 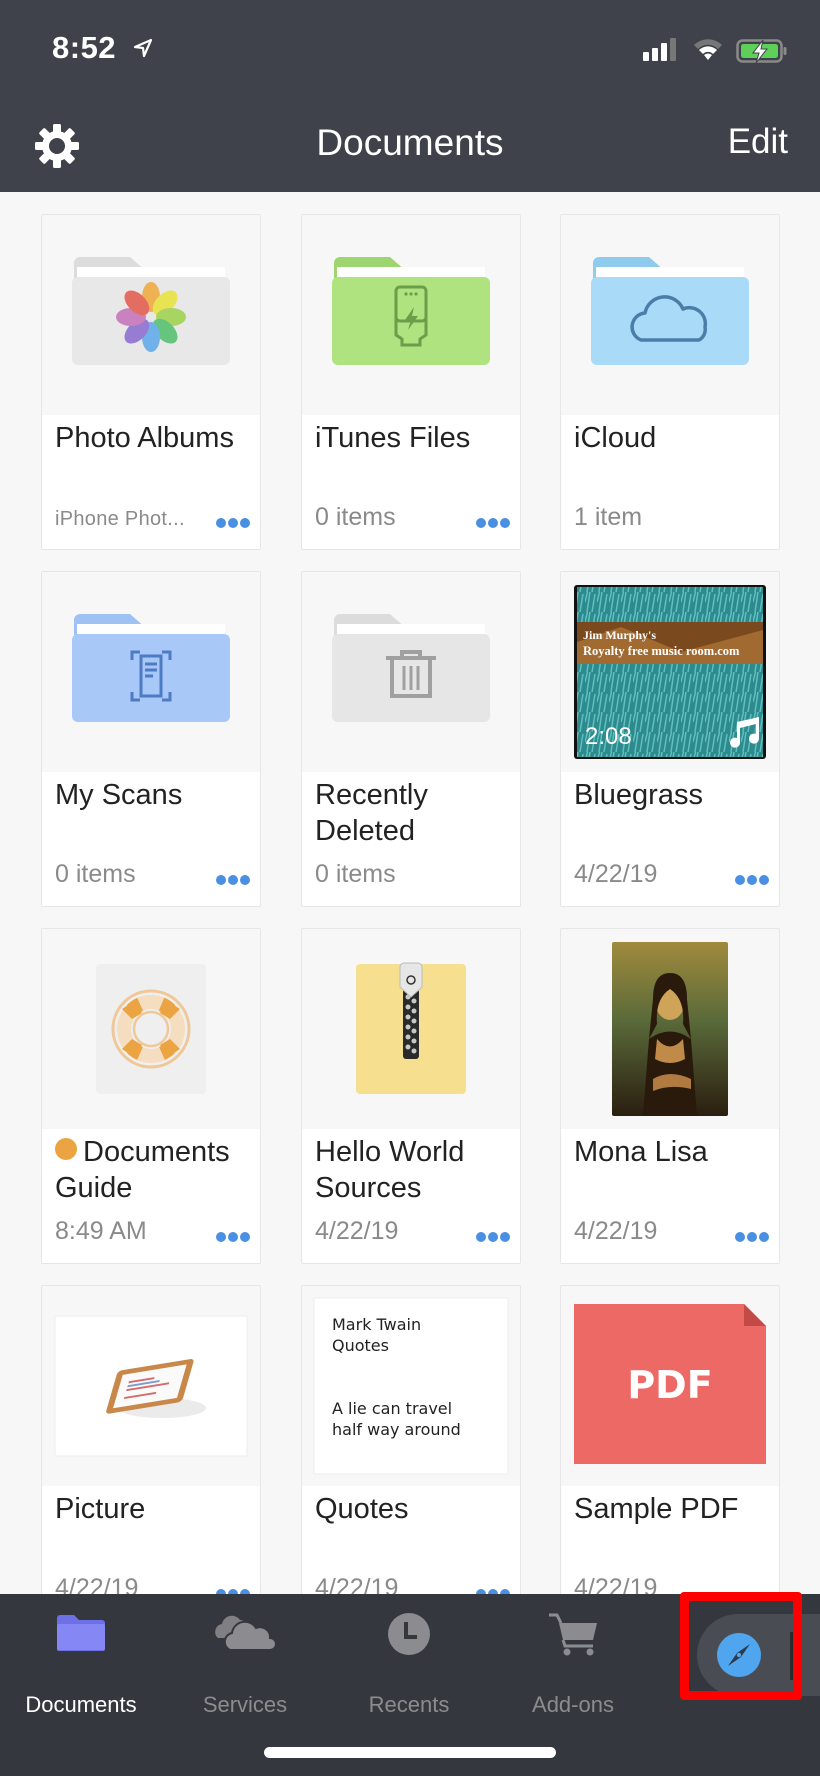 I want to click on item-subtitle: 1 item, so click(x=608, y=517).